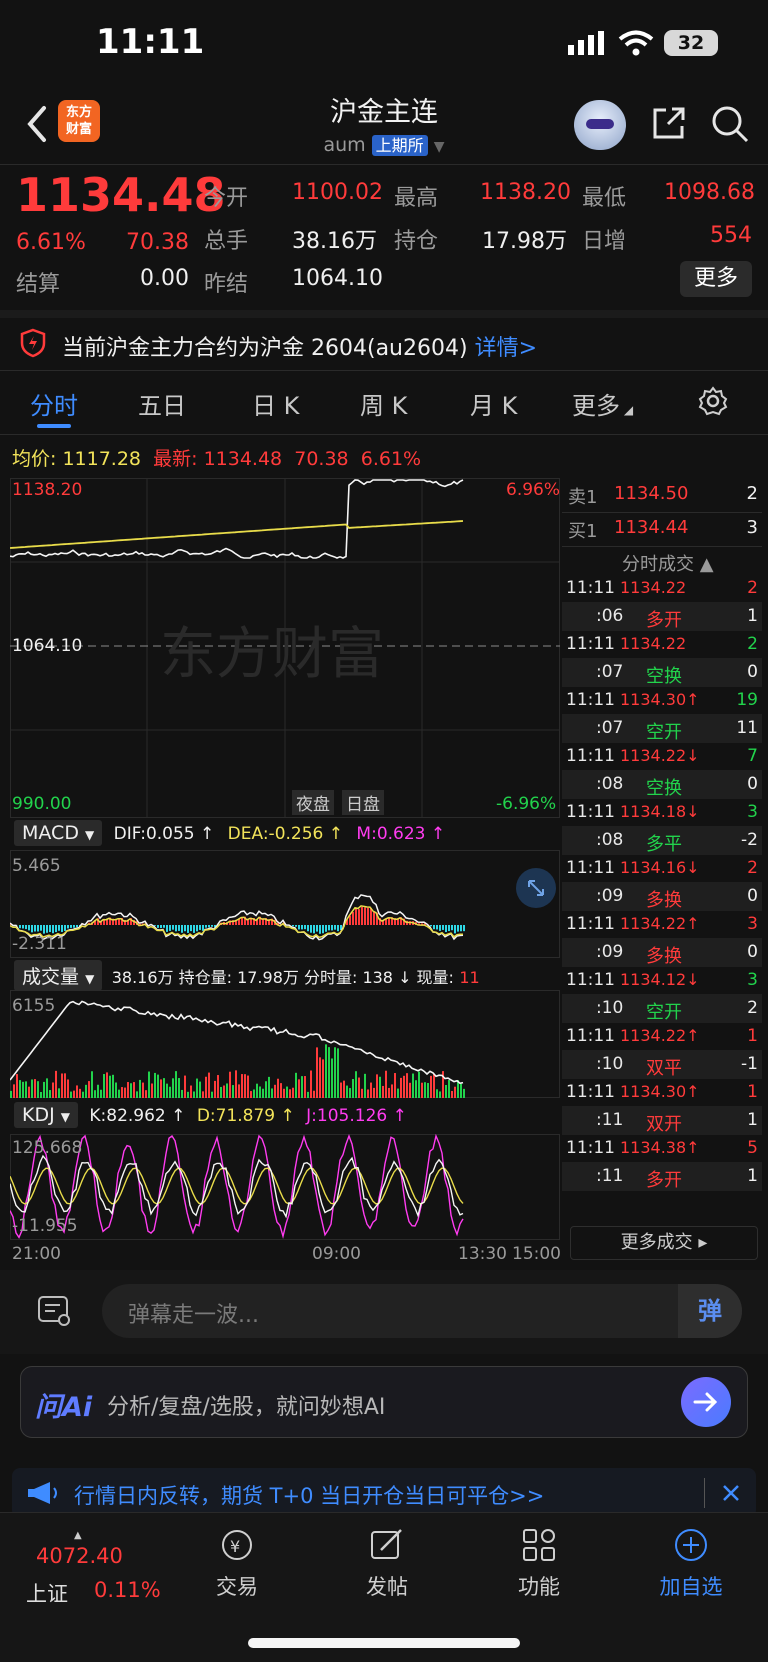  I want to click on tab-more: 更多 ◢, so click(602, 403).